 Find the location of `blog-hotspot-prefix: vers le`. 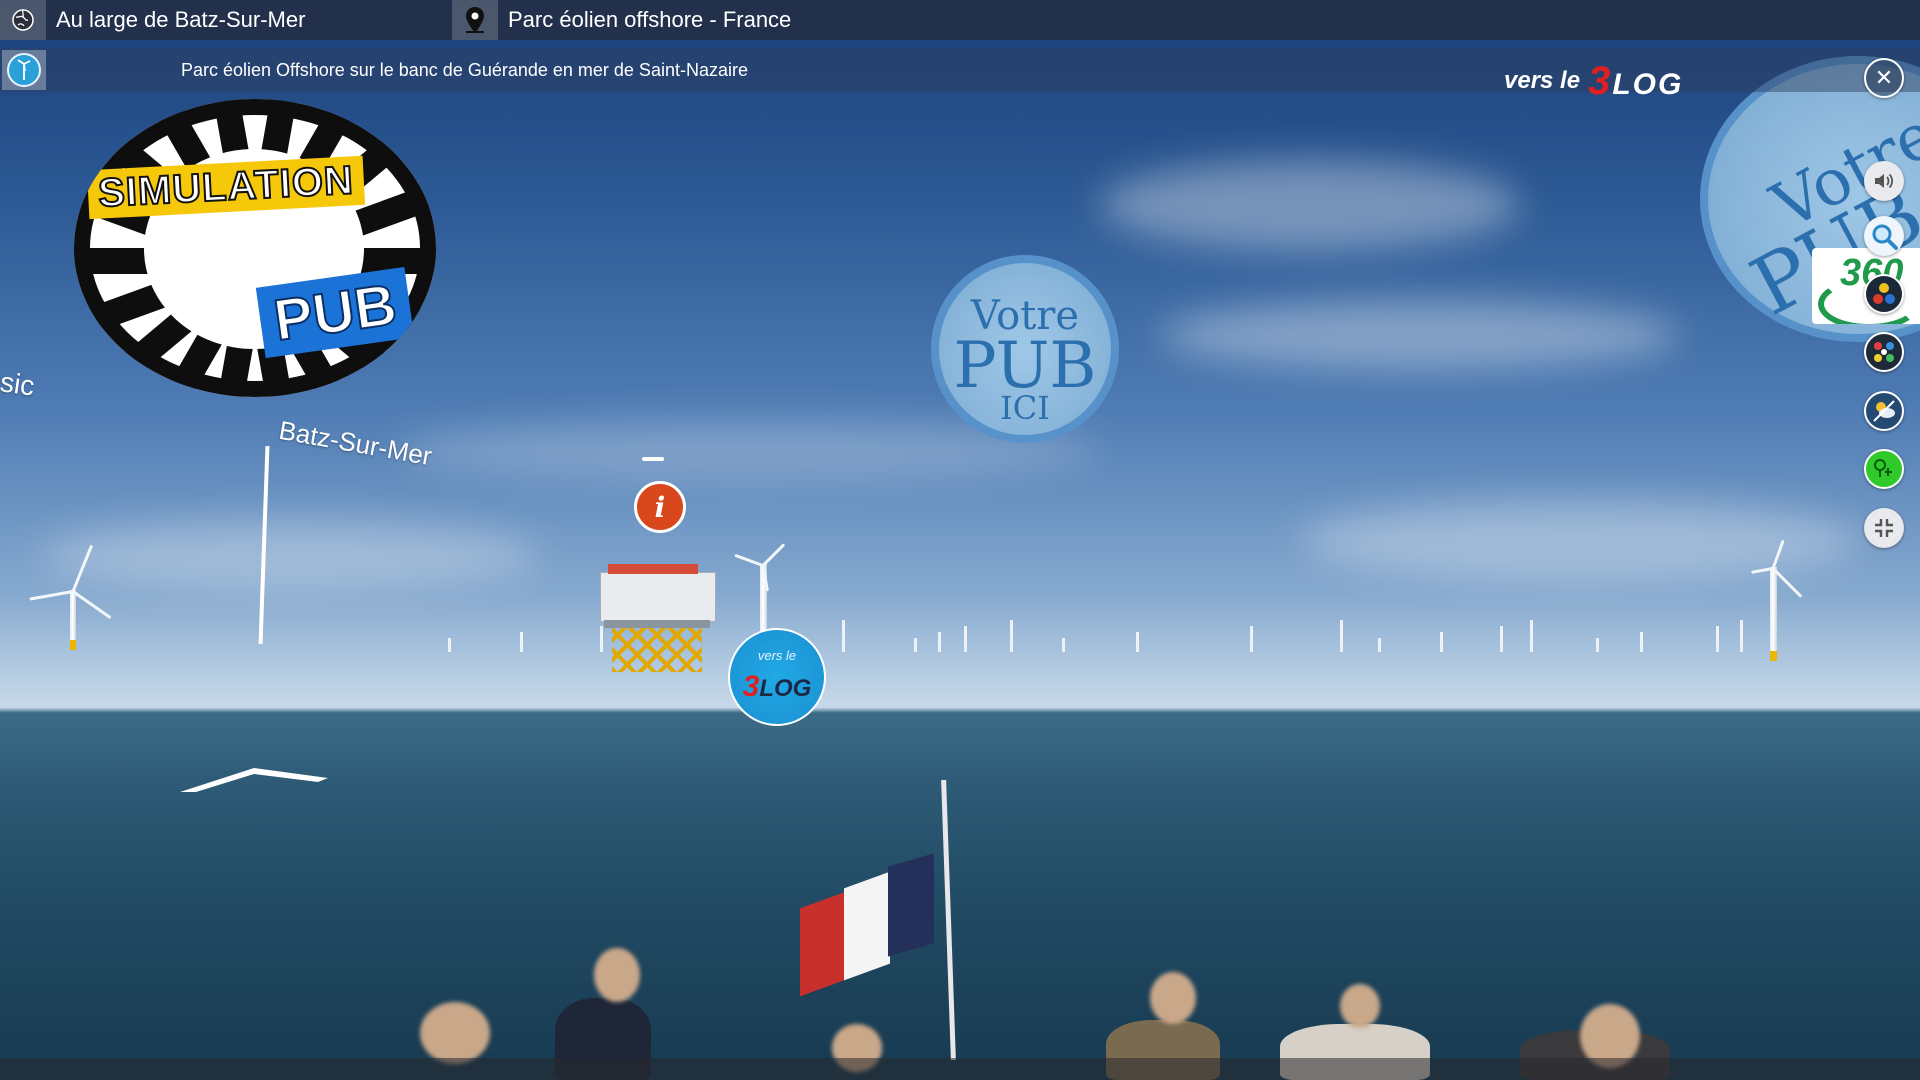

blog-hotspot-prefix: vers le is located at coordinates (777, 655).